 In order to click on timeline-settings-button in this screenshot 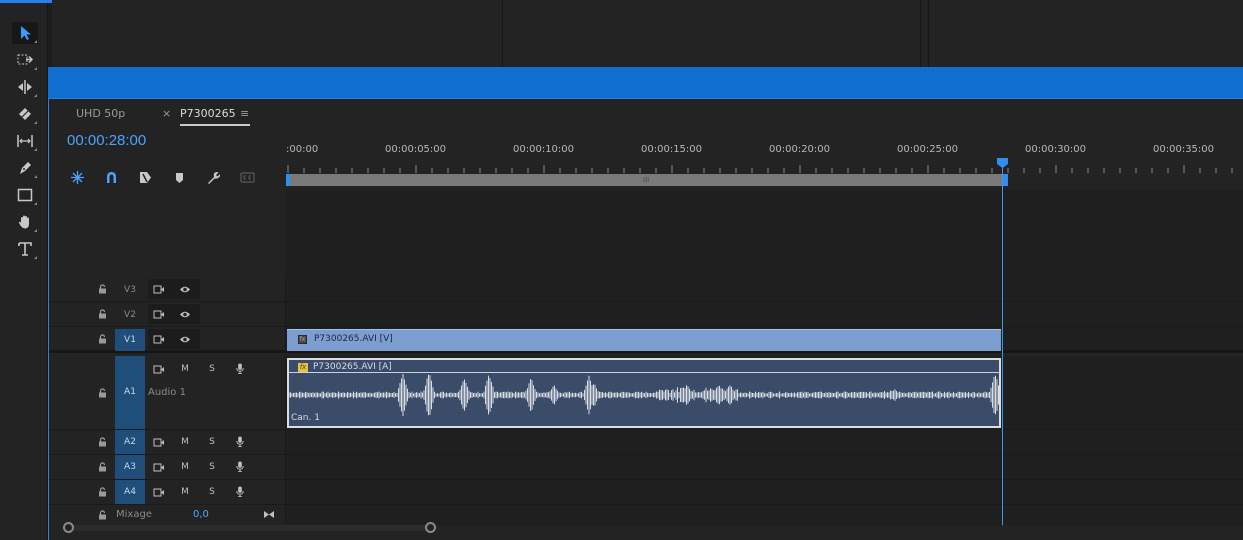, I will do `click(213, 177)`.